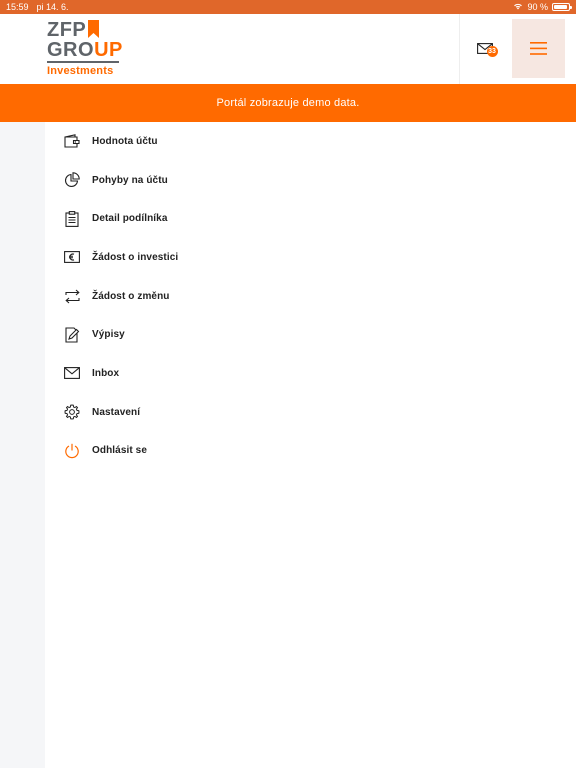 This screenshot has width=576, height=768. What do you see at coordinates (80, 71) in the screenshot?
I see `logo-investments: Investments` at bounding box center [80, 71].